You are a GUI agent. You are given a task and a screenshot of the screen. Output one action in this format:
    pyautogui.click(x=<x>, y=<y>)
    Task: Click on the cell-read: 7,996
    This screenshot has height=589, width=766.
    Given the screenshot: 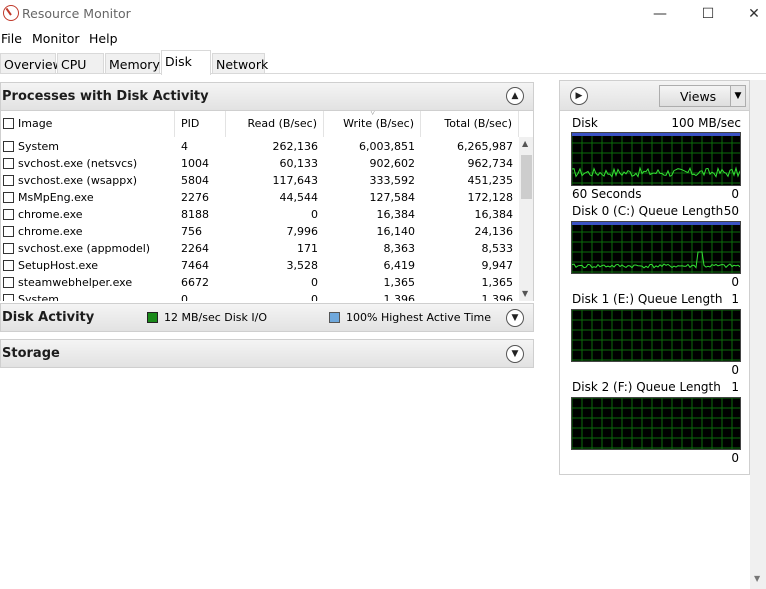 What is the action you would take?
    pyautogui.click(x=302, y=231)
    